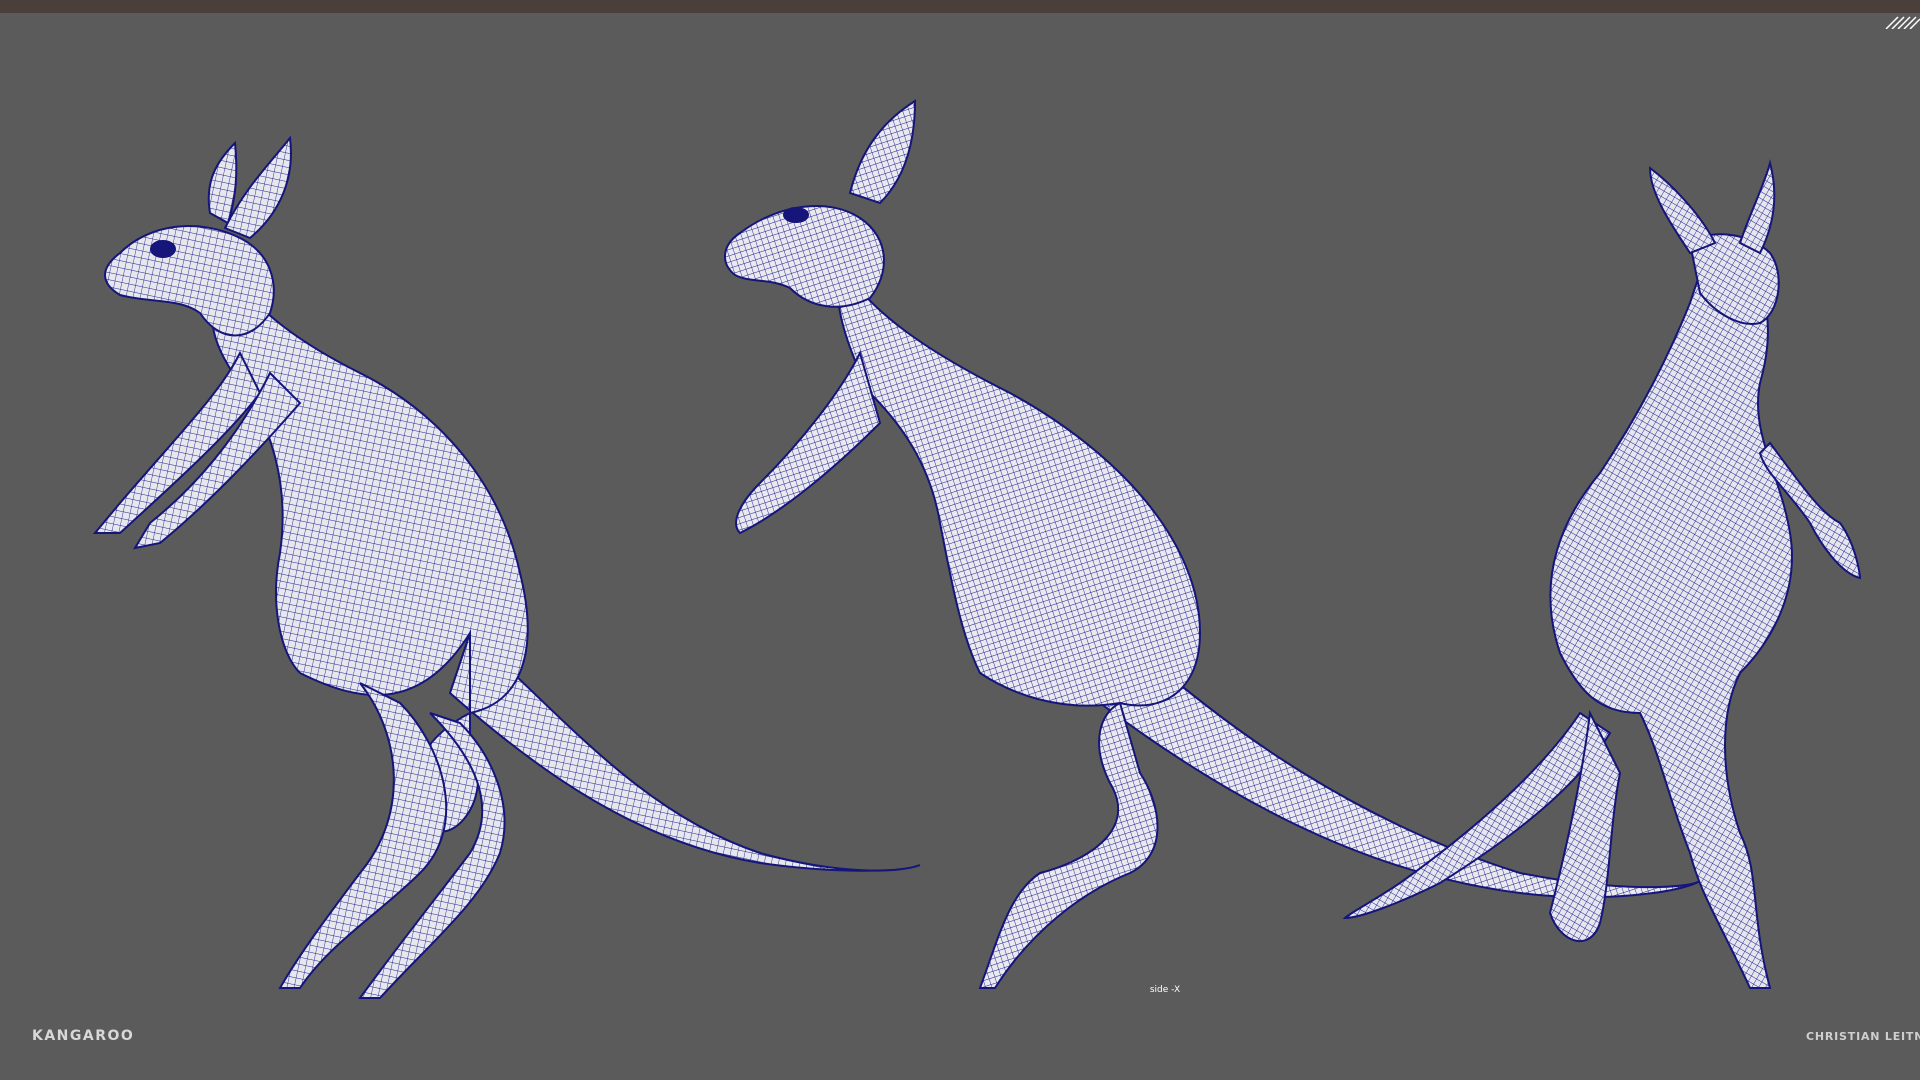 Image resolution: width=1920 pixels, height=1080 pixels. I want to click on project-title: KANGAROO, so click(83, 1036).